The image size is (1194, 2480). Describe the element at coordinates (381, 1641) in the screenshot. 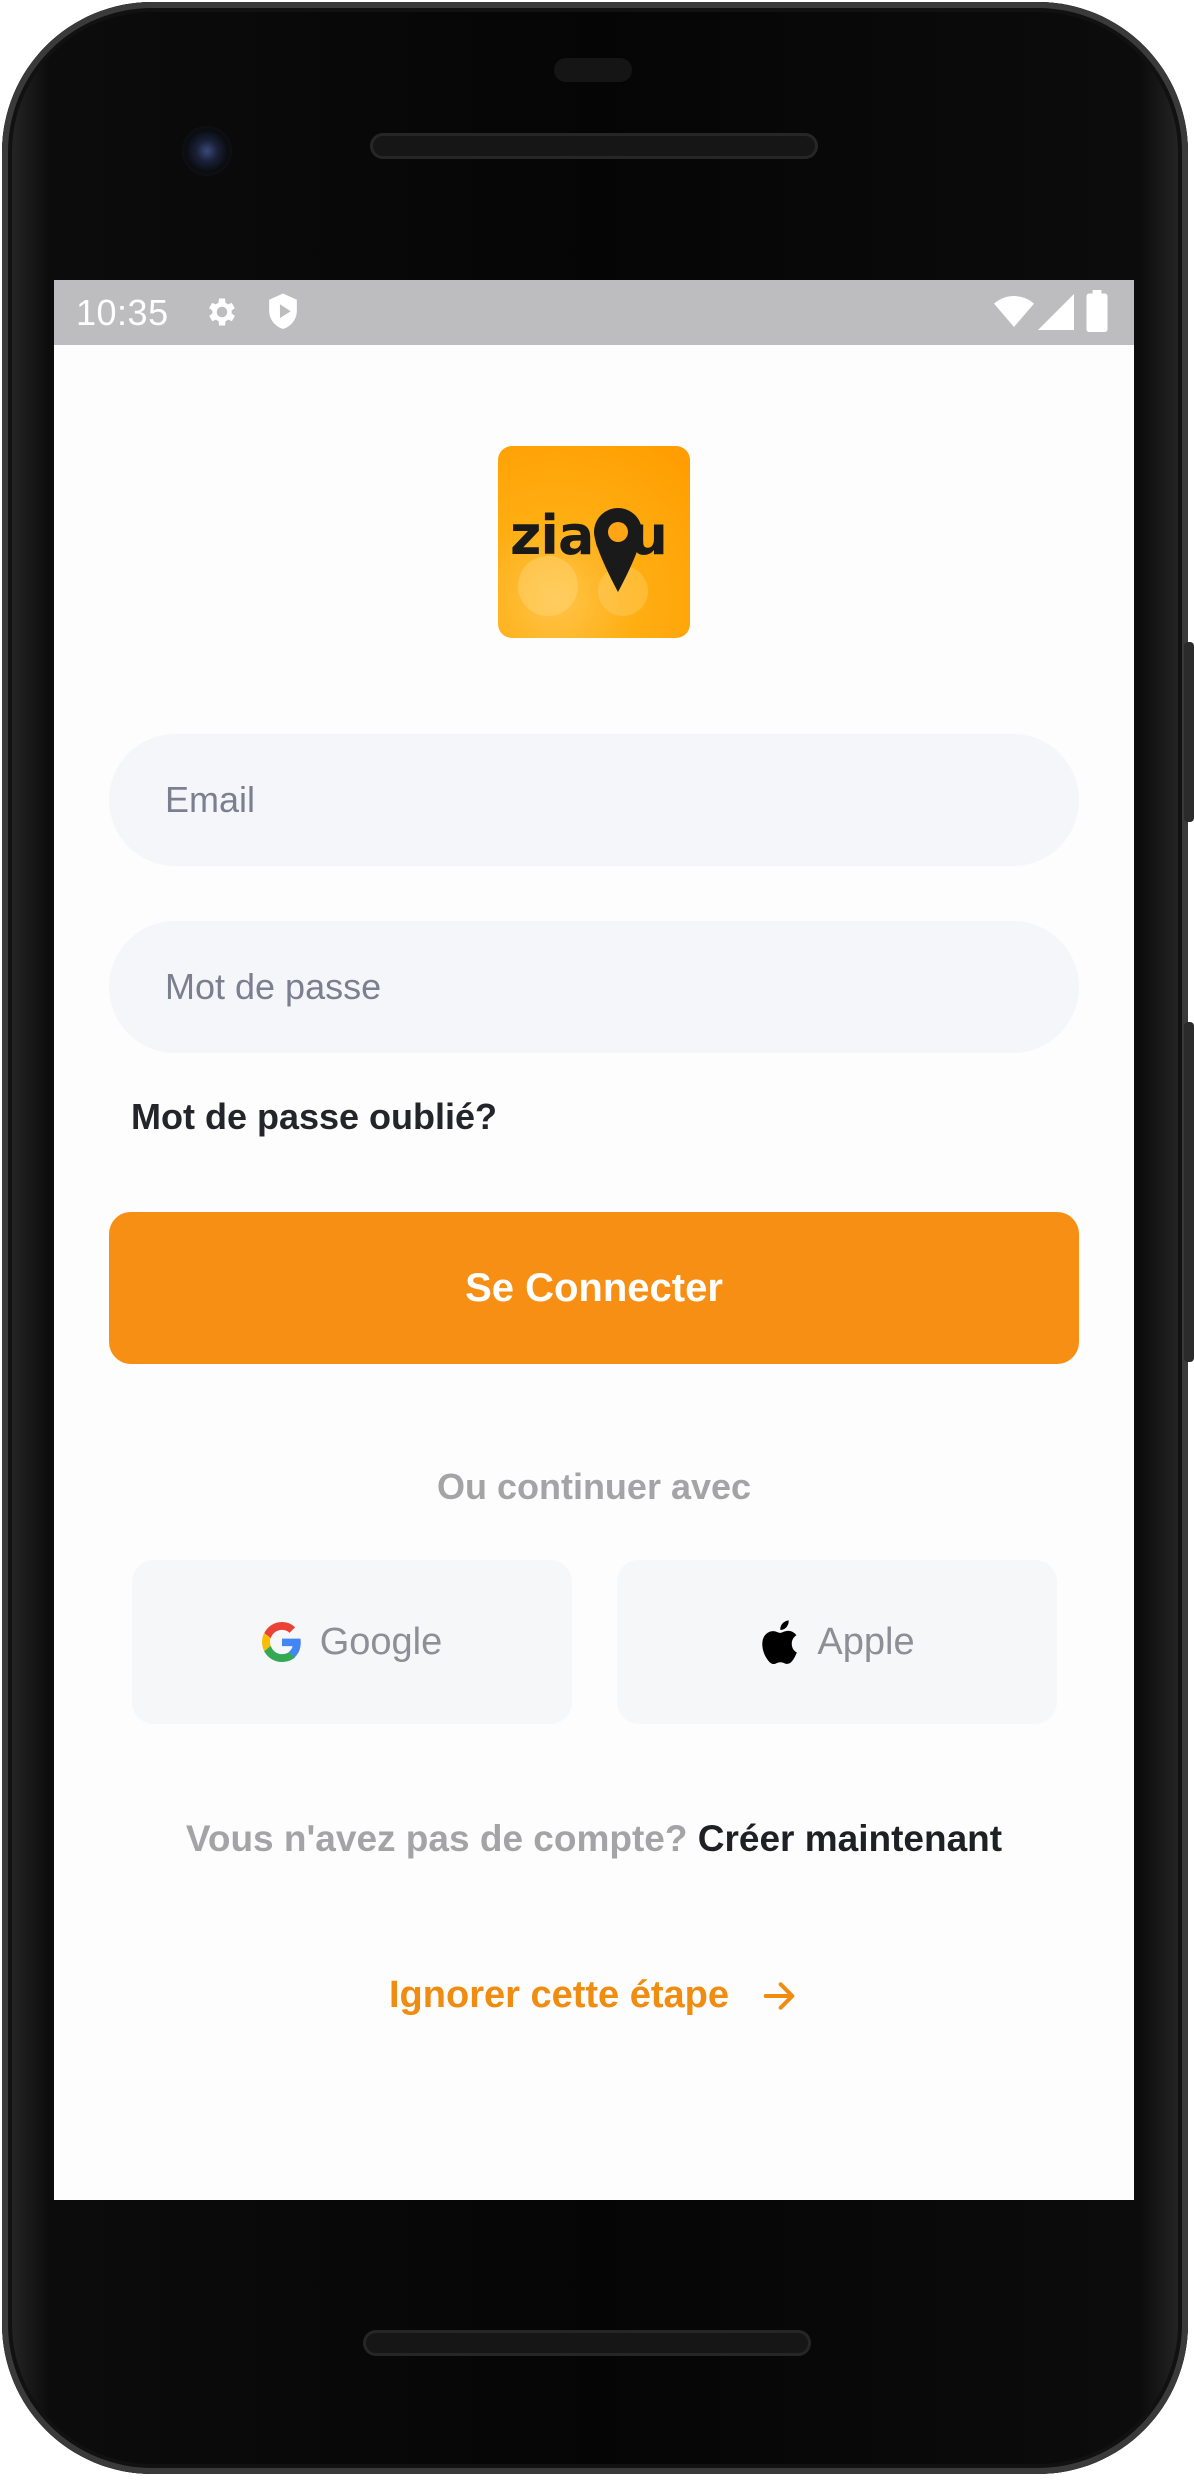

I see `google-label: Google` at that location.